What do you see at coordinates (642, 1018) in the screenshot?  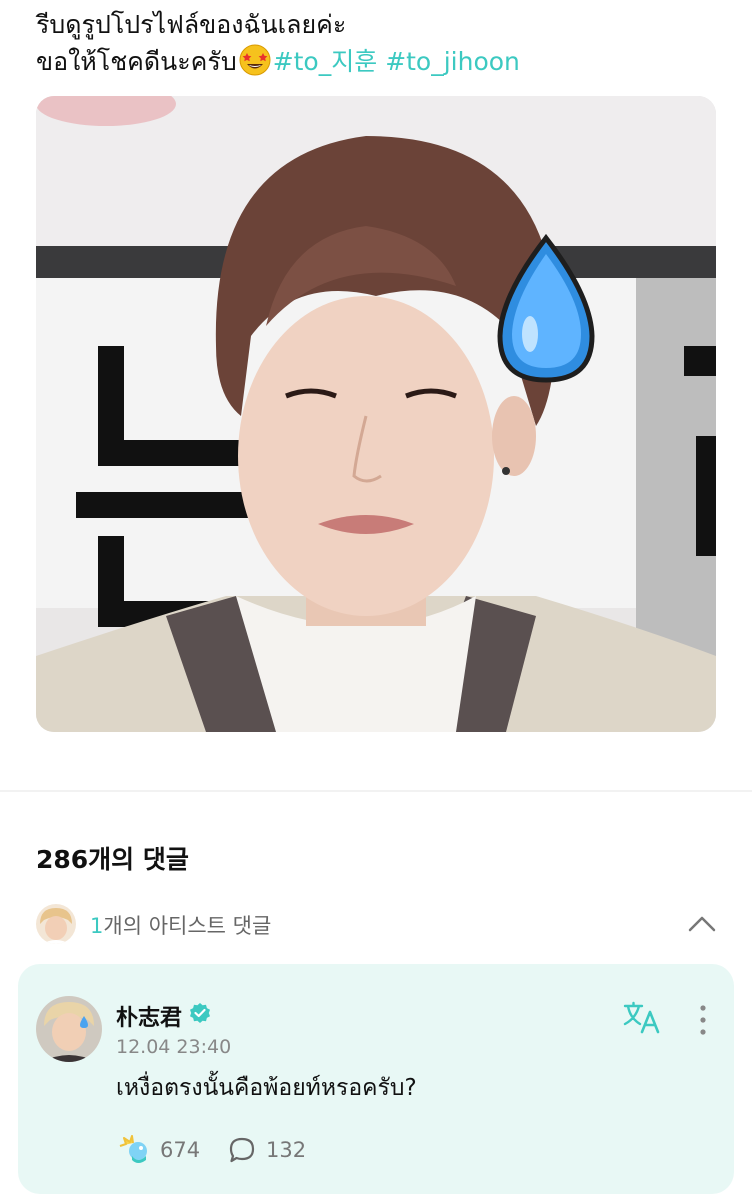 I see `translate-icon` at bounding box center [642, 1018].